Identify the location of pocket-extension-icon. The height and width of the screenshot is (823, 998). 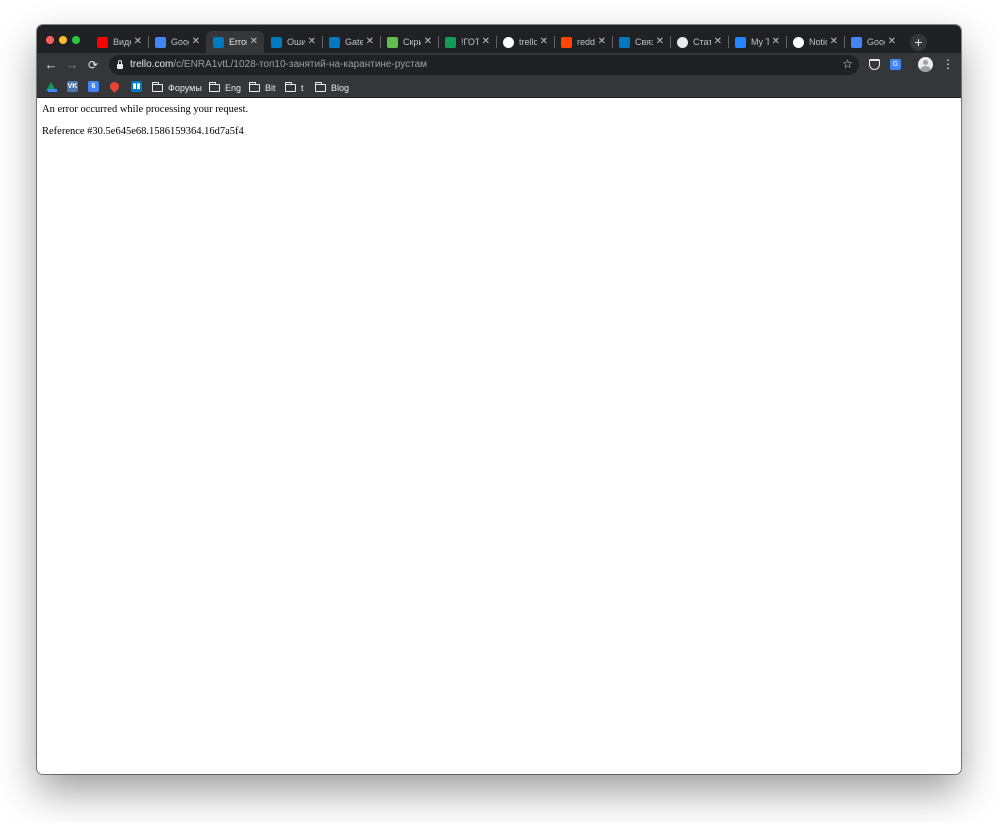
(874, 64).